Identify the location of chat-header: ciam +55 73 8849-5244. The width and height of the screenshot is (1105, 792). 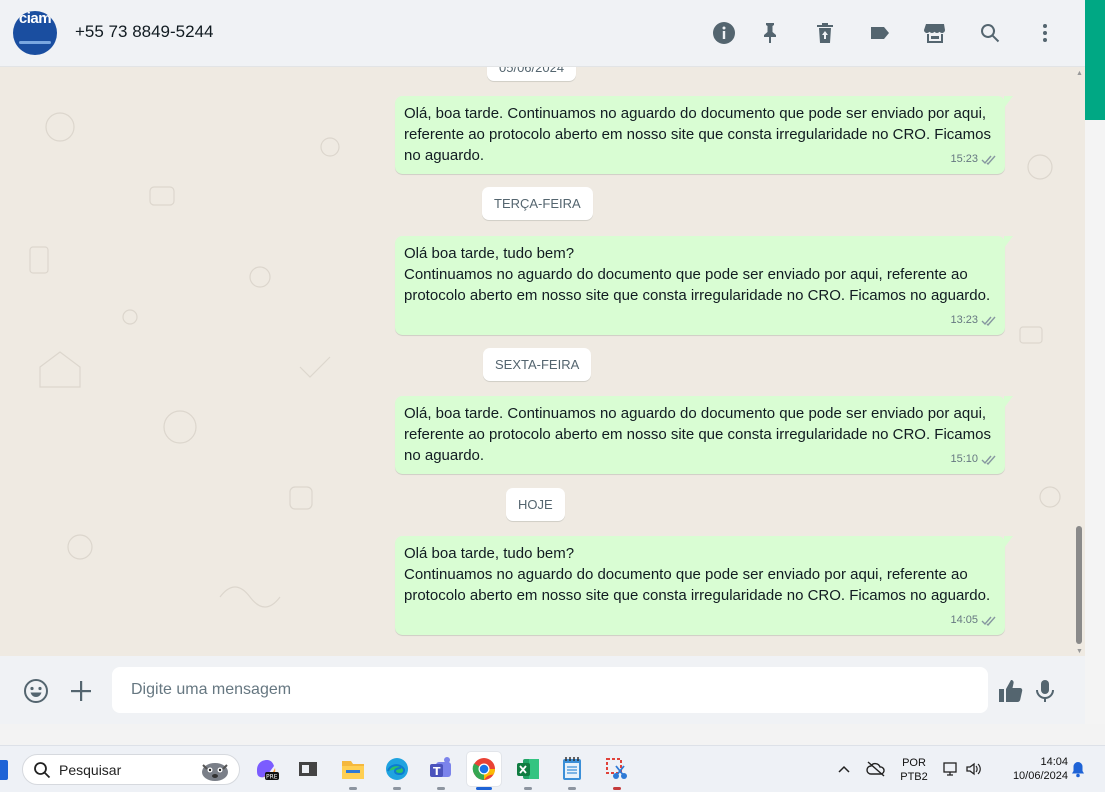
(542, 33).